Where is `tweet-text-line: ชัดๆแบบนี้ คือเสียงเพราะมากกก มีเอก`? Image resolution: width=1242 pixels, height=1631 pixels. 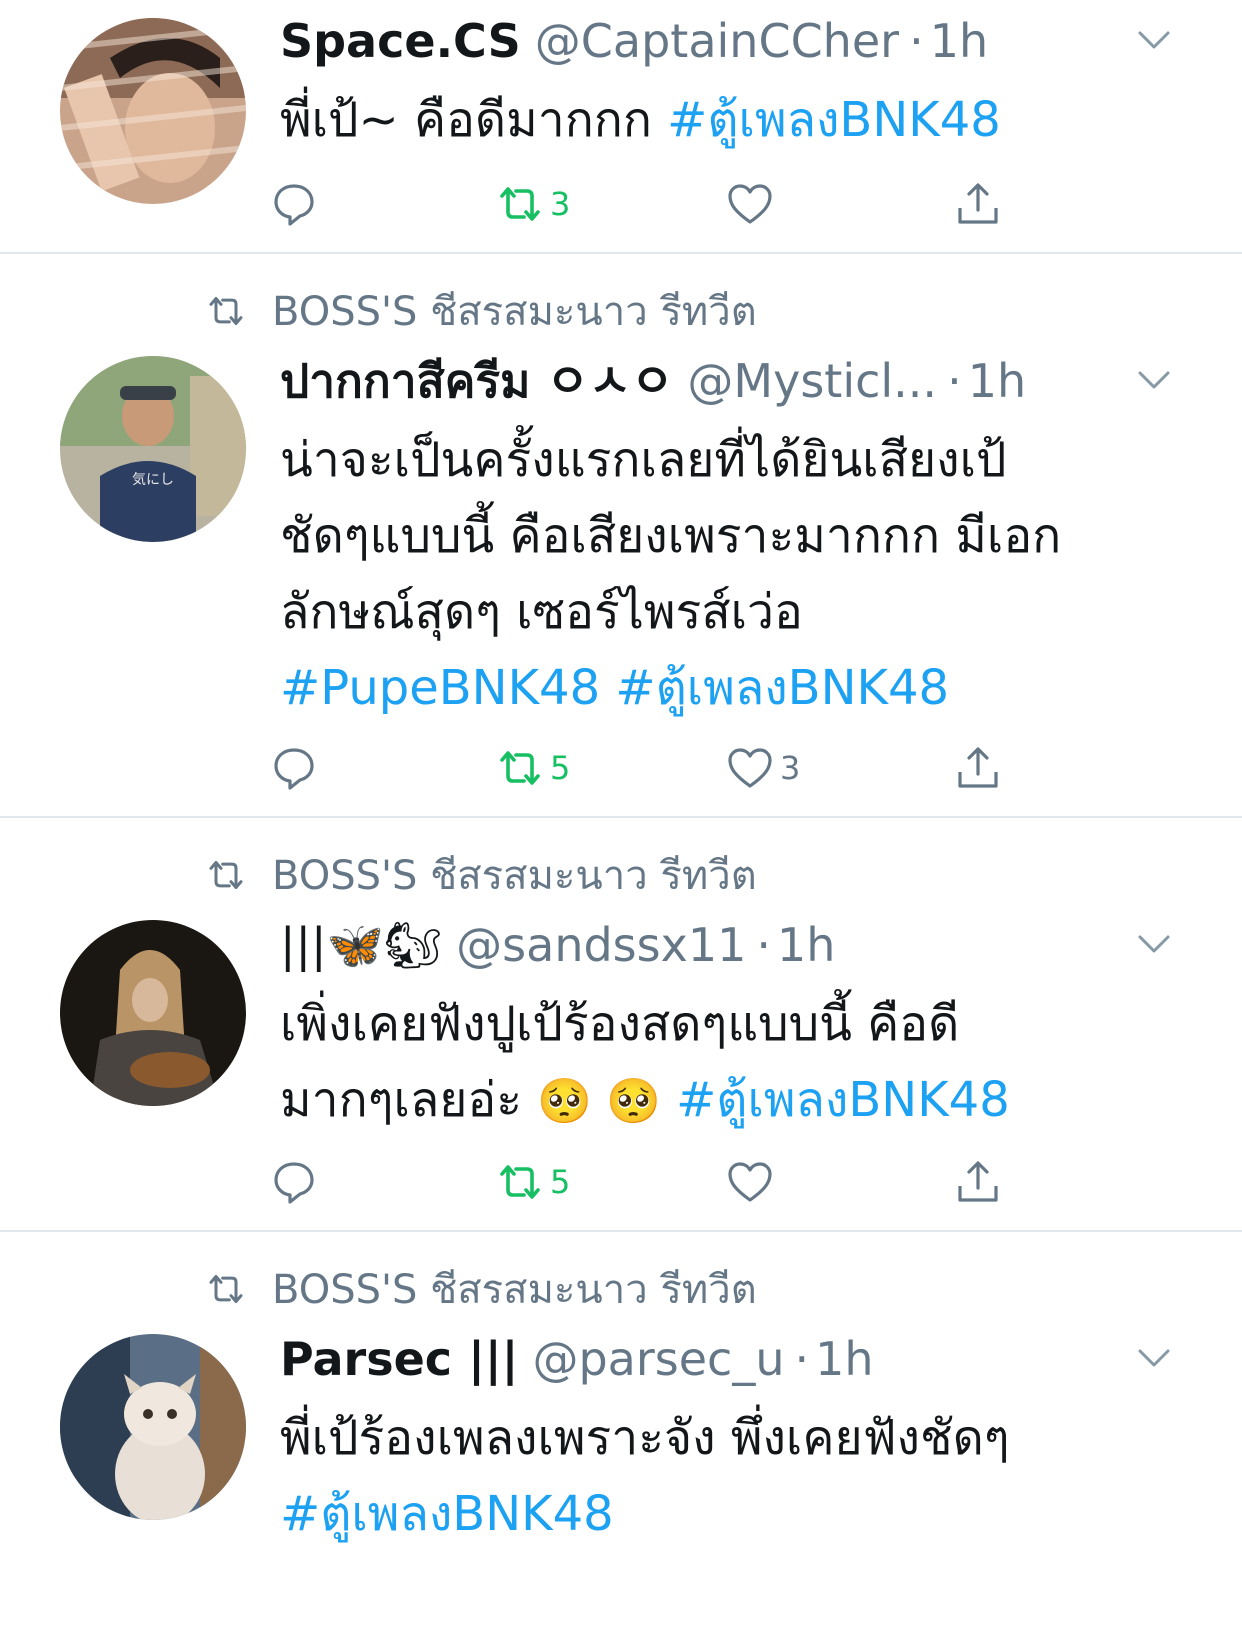 tweet-text-line: ชัดๆแบบนี้ คือเสียงเพราะมากกก มีเอก is located at coordinates (671, 536).